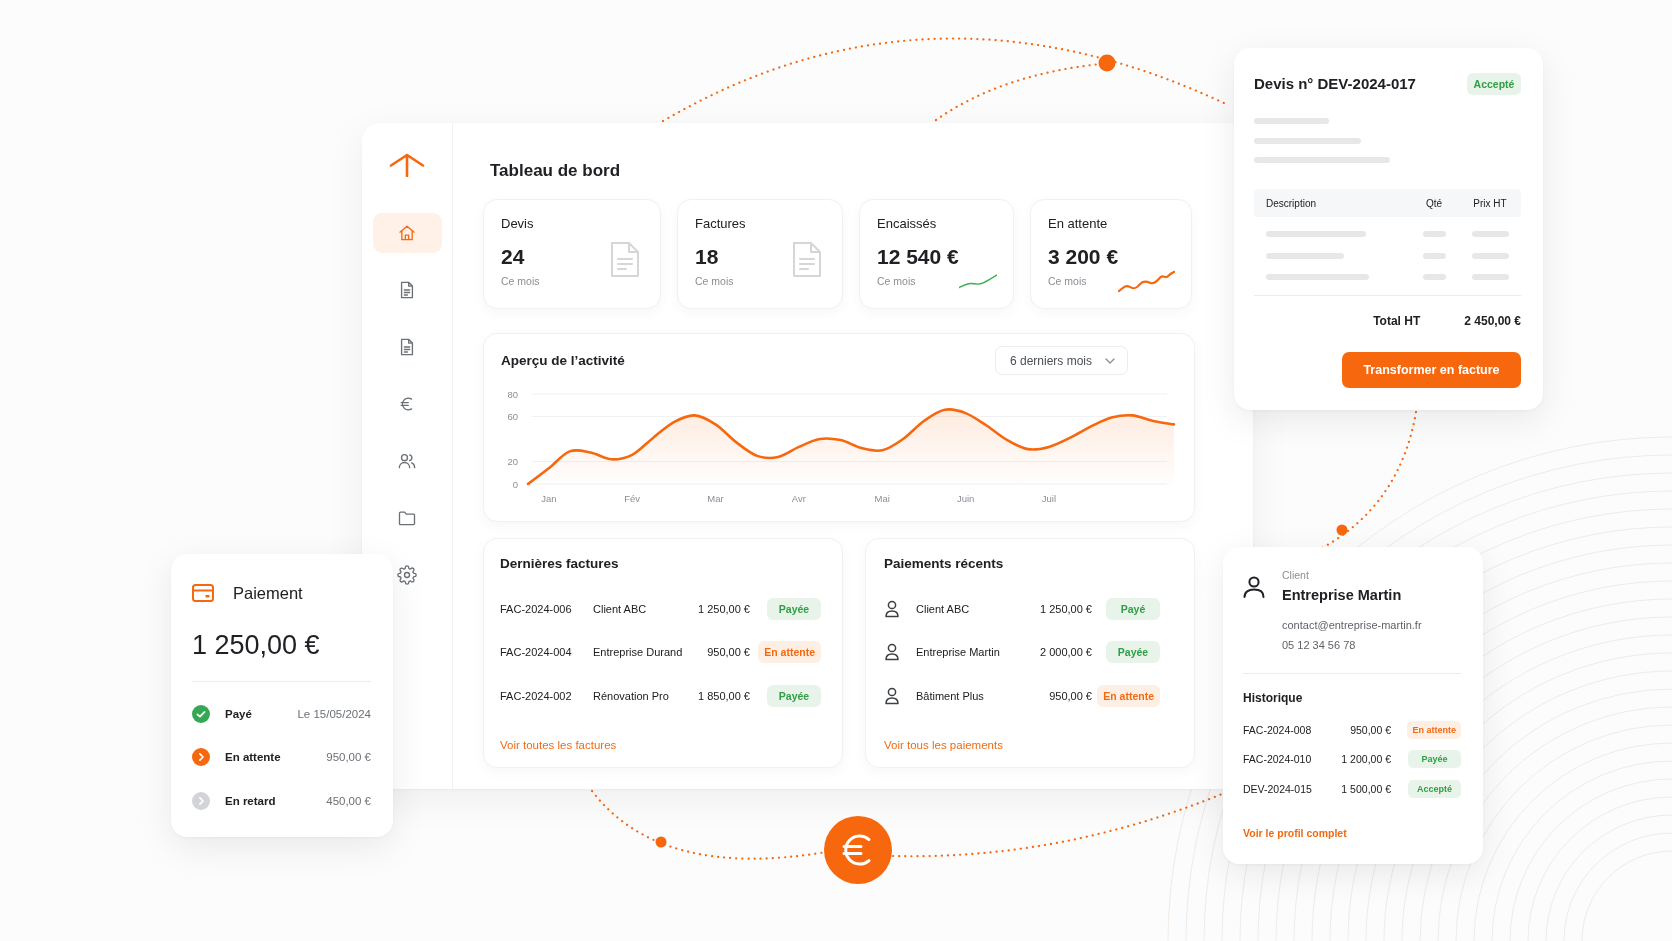  I want to click on total-value: 2 450,00 €, so click(1492, 321).